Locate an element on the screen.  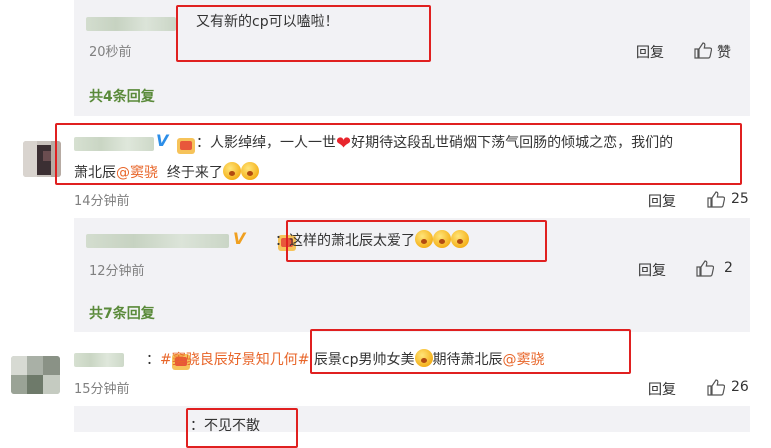
like-label: 赞 is located at coordinates (724, 52).